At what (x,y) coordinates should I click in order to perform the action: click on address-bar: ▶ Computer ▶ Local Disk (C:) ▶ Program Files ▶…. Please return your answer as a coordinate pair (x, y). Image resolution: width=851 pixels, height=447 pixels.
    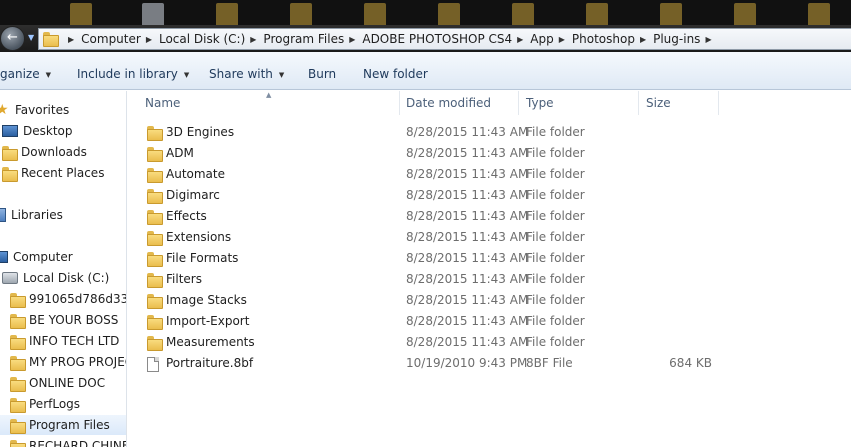
    Looking at the image, I should click on (444, 39).